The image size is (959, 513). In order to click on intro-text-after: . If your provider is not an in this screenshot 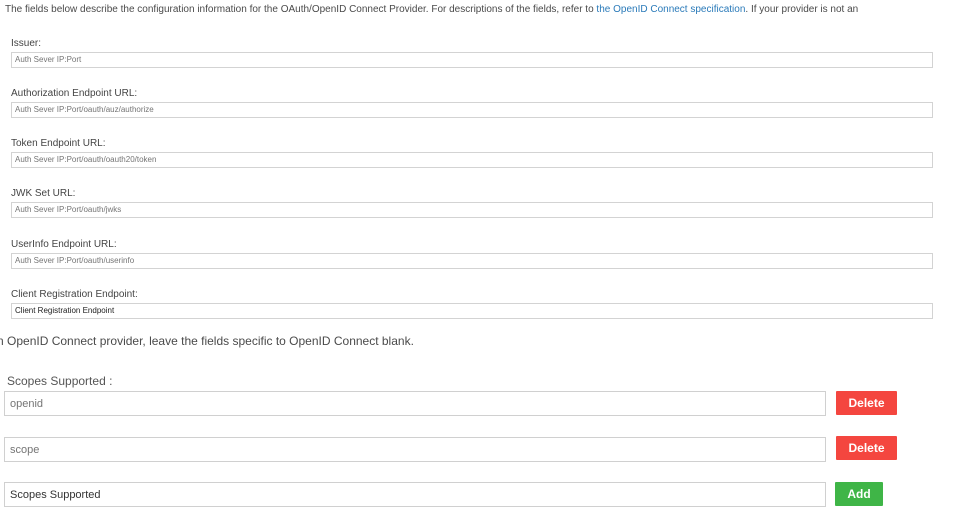, I will do `click(802, 9)`.